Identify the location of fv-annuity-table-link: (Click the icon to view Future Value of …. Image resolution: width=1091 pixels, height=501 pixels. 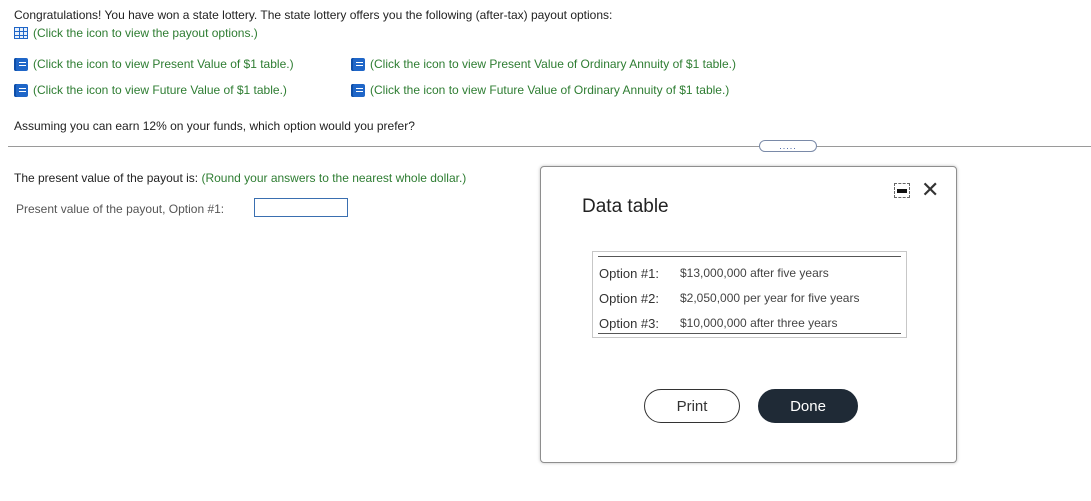
(540, 90).